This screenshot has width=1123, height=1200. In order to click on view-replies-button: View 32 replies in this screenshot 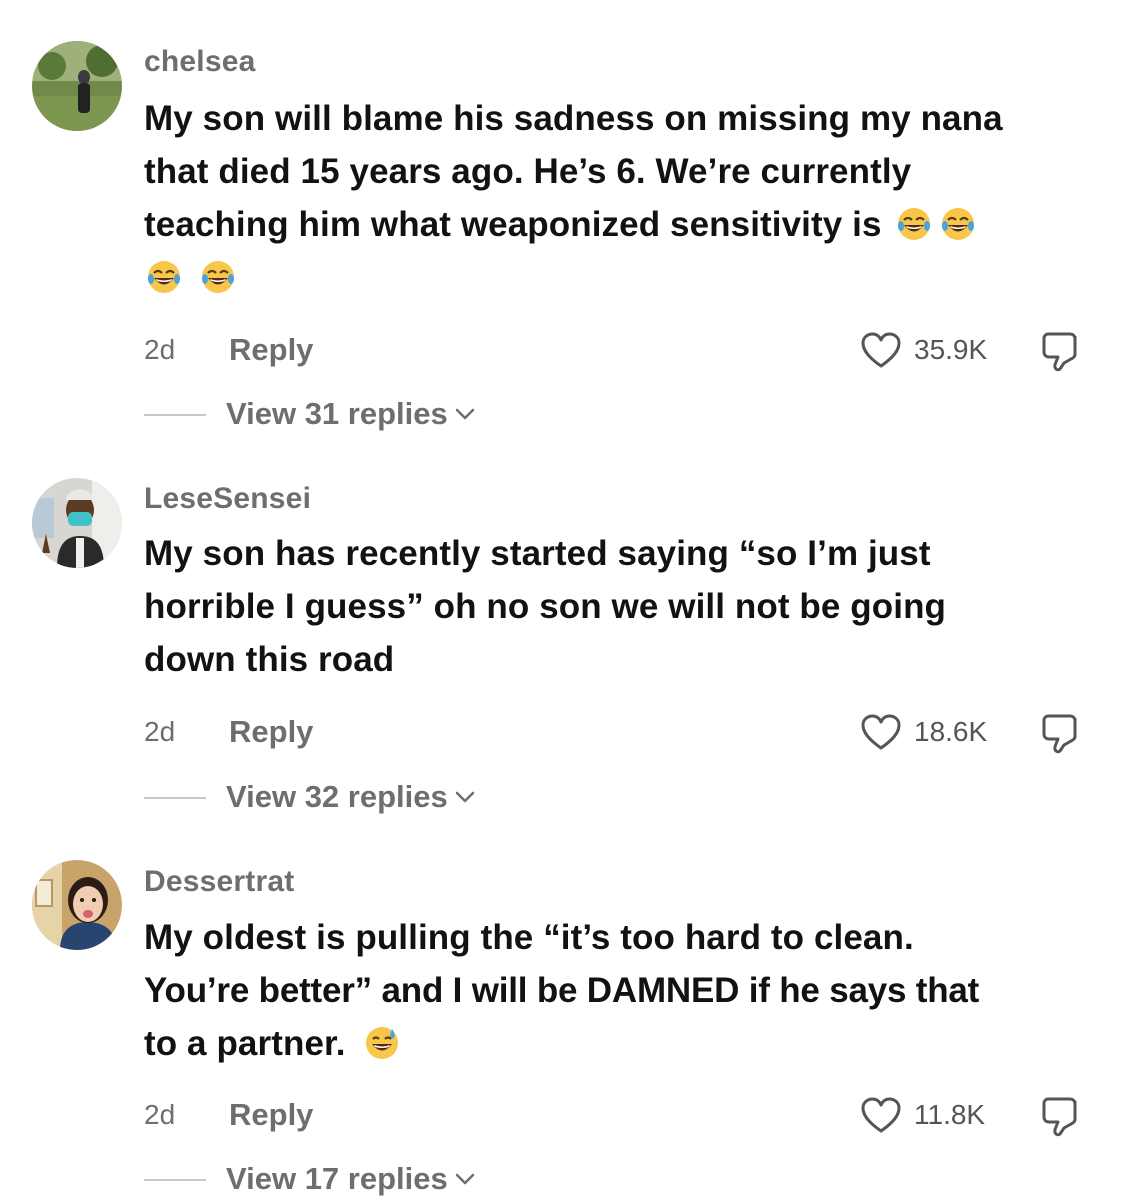, I will do `click(351, 797)`.